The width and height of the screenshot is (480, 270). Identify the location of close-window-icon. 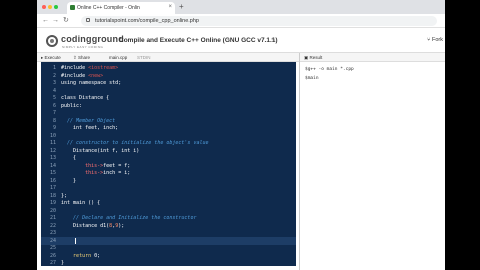
(44, 7).